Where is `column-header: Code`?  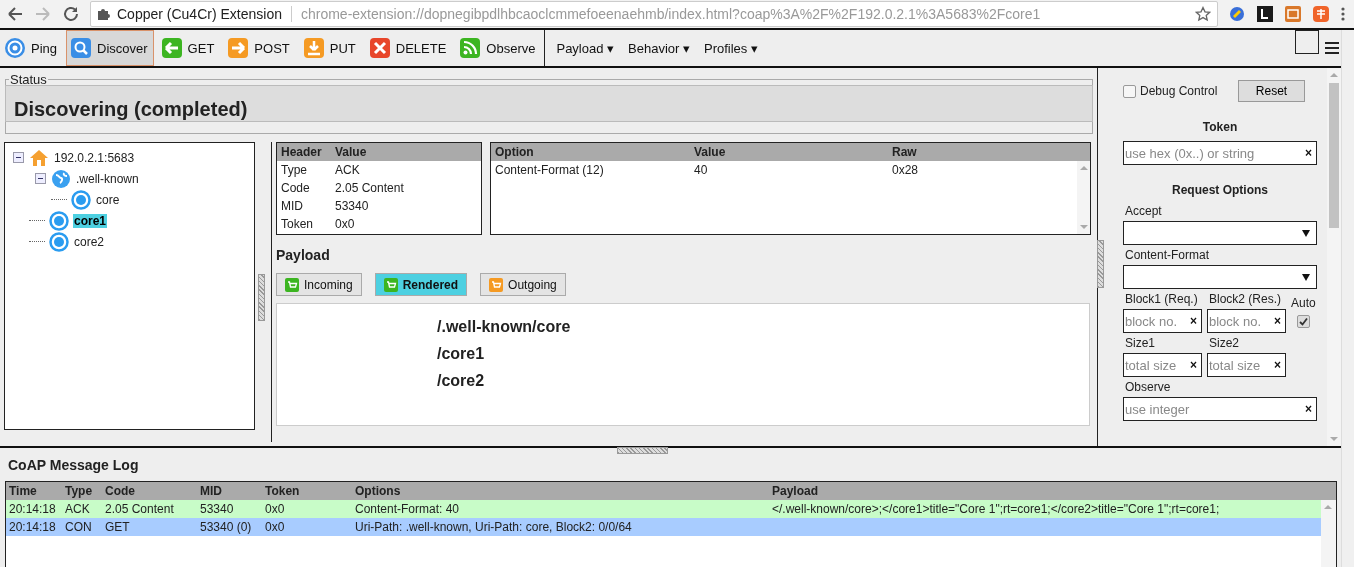
column-header: Code is located at coordinates (120, 491).